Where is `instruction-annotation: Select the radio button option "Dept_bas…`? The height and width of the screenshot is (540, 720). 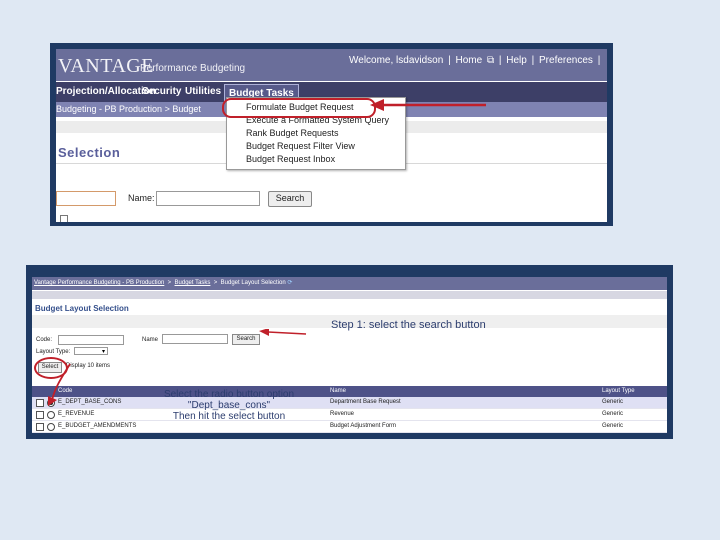
instruction-annotation: Select the radio button option "Dept_bas… is located at coordinates (229, 405).